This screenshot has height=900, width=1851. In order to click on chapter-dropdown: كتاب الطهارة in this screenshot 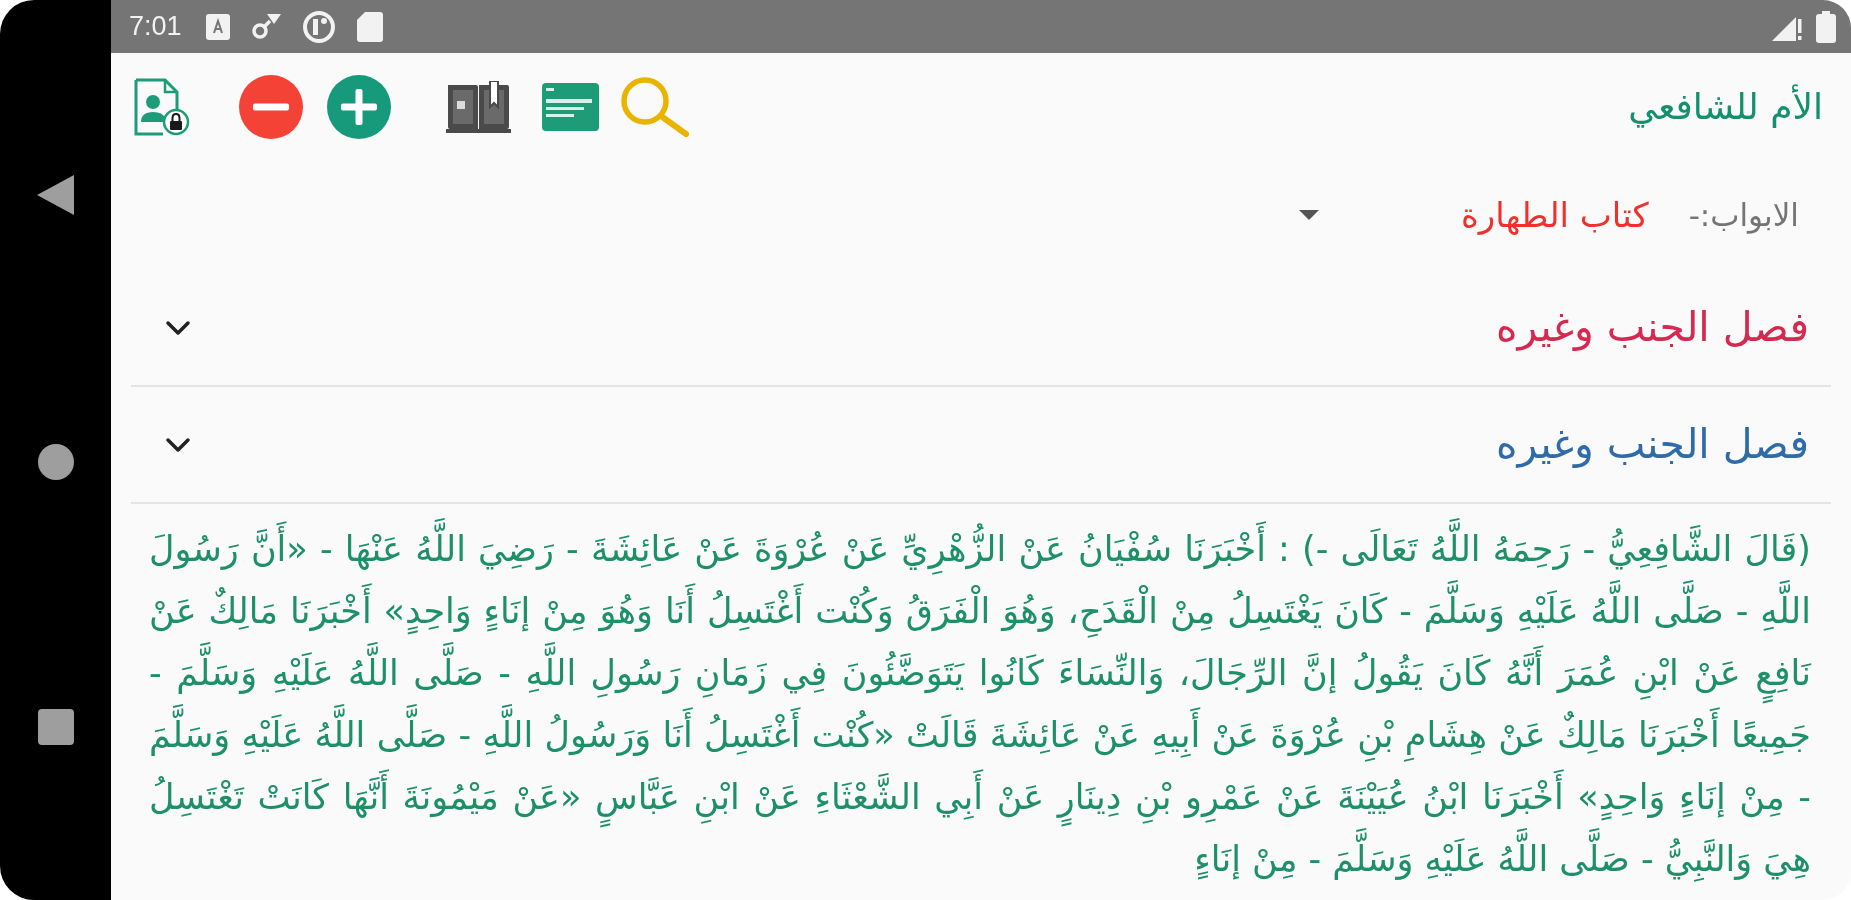, I will do `click(1473, 215)`.